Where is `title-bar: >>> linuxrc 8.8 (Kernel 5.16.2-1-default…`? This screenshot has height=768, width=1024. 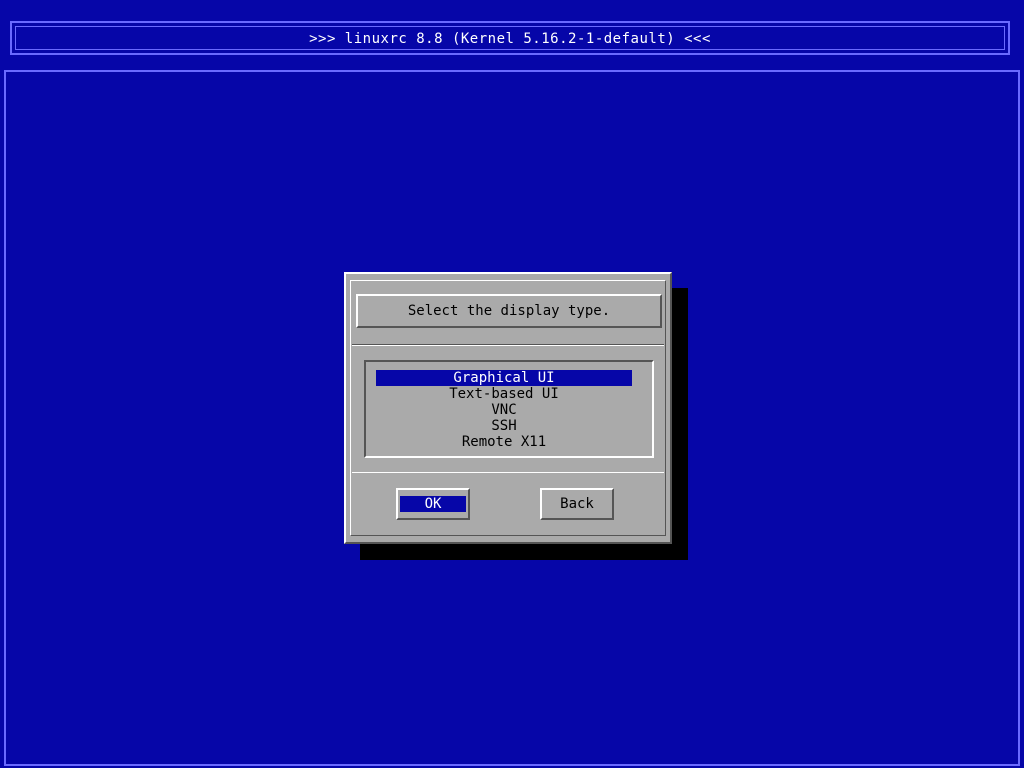
title-bar: >>> linuxrc 8.8 (Kernel 5.16.2-1-default… is located at coordinates (510, 38).